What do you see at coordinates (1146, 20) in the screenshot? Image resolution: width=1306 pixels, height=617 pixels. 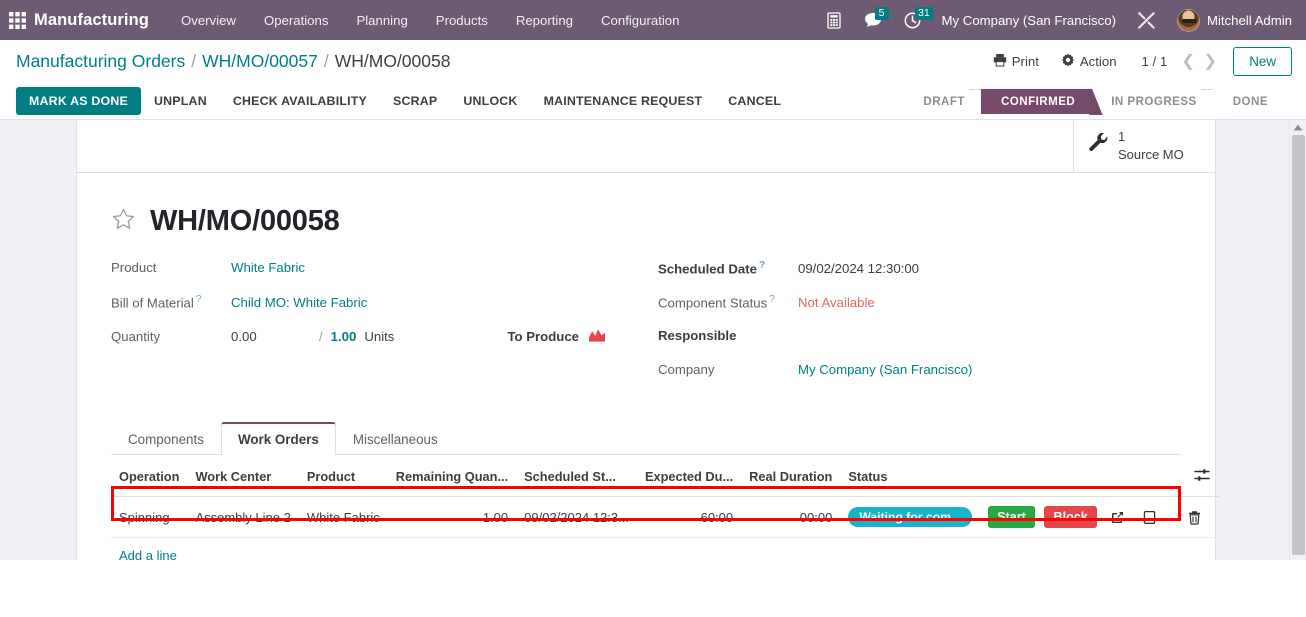 I see `tools-icon` at bounding box center [1146, 20].